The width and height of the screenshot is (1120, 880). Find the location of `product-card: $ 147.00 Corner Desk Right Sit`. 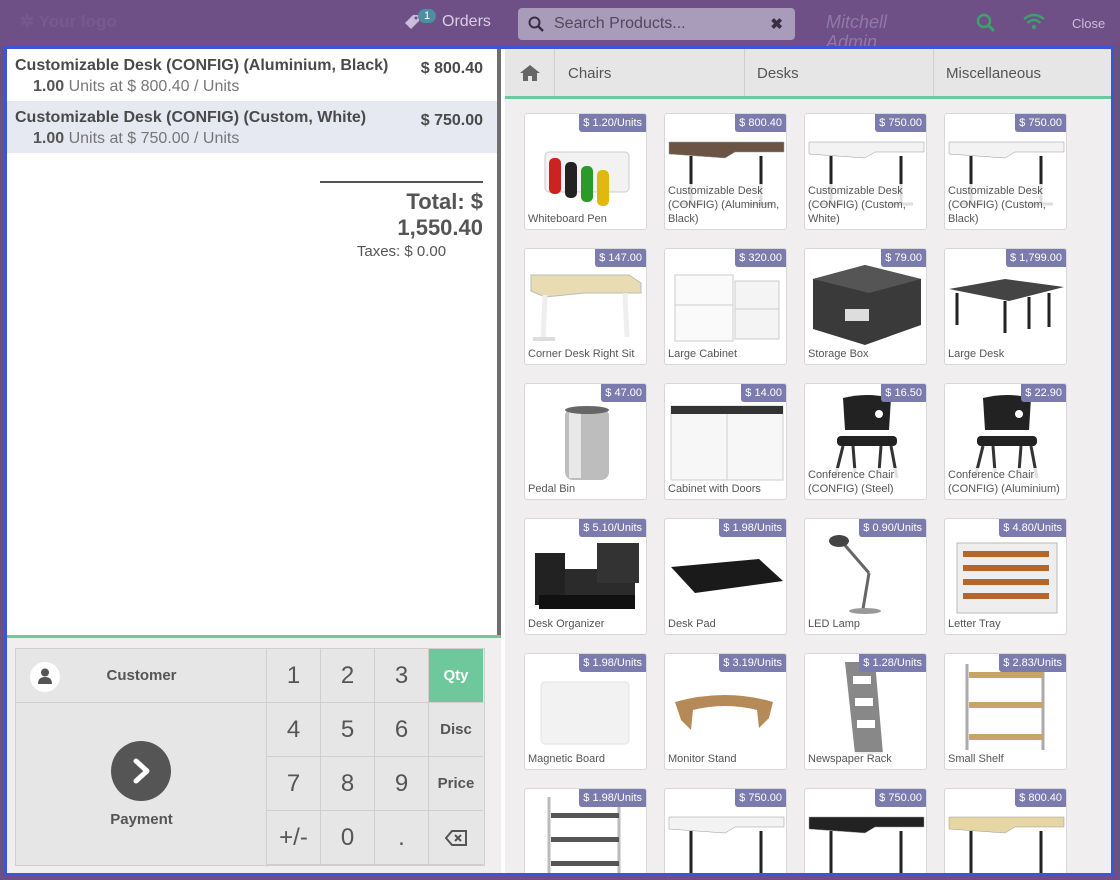

product-card: $ 147.00 Corner Desk Right Sit is located at coordinates (585, 306).